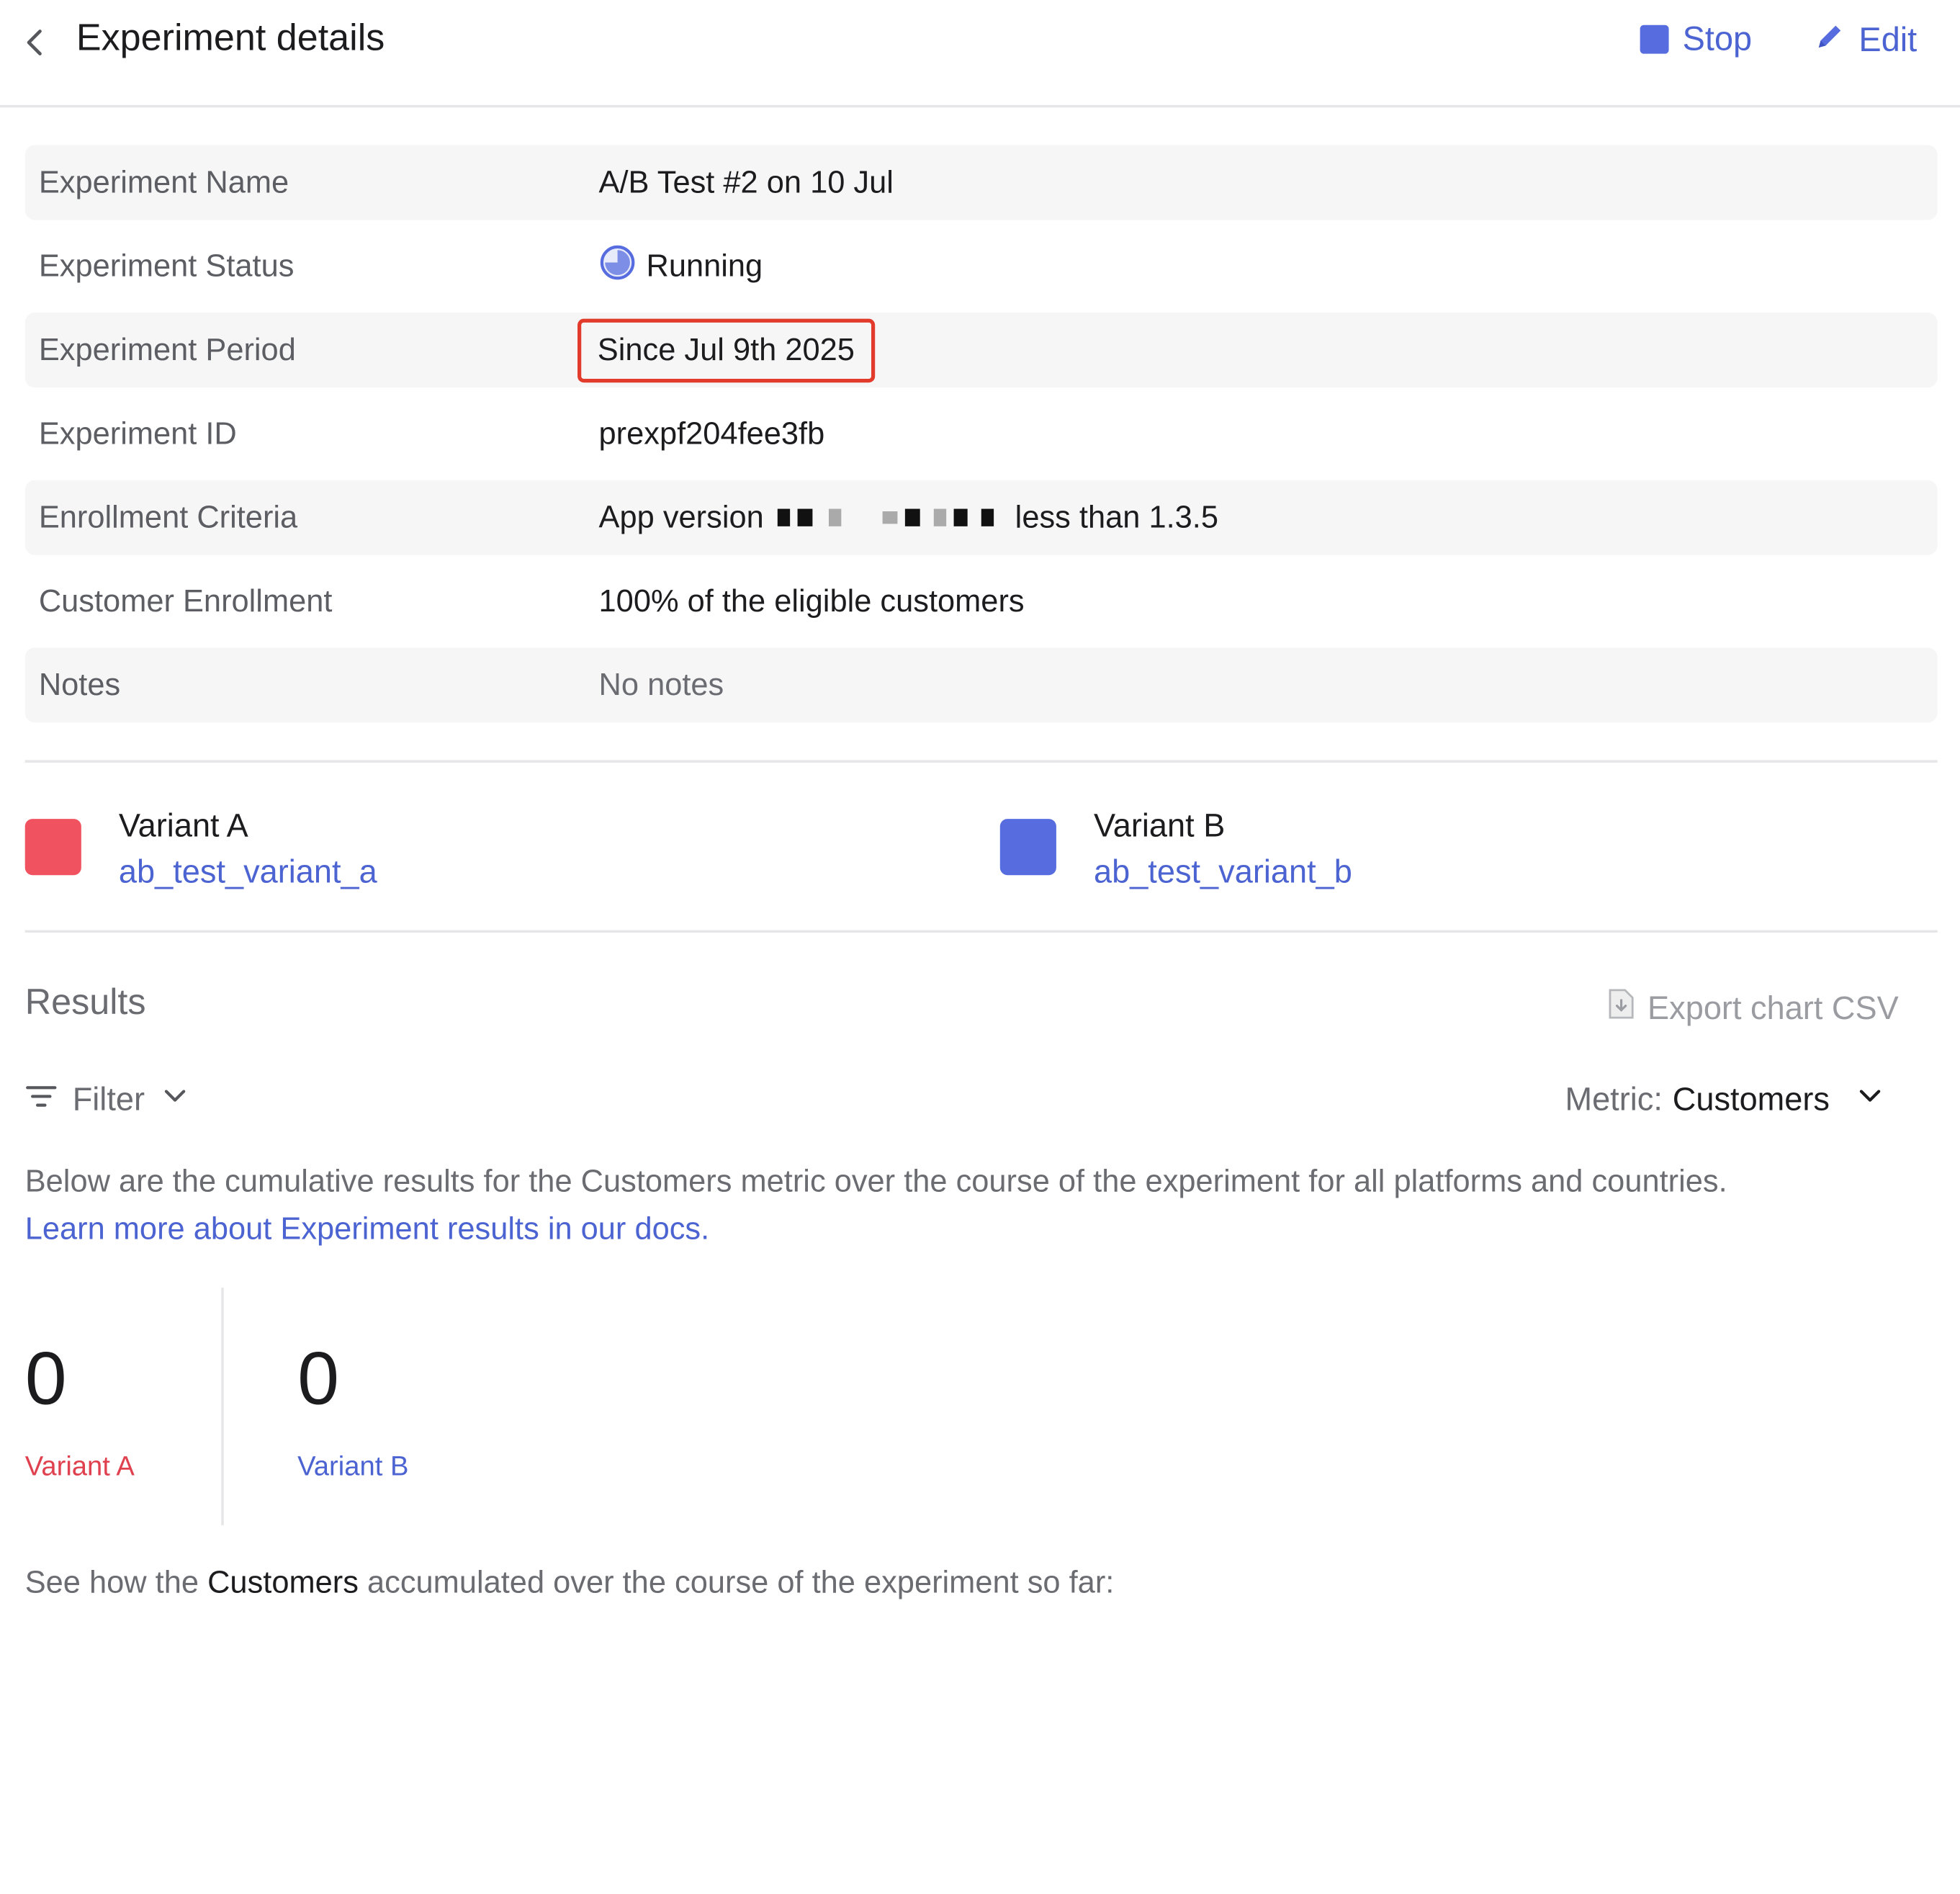  What do you see at coordinates (746, 182) in the screenshot?
I see `experiment-name-value: A/B Test #2 on 10 Jul` at bounding box center [746, 182].